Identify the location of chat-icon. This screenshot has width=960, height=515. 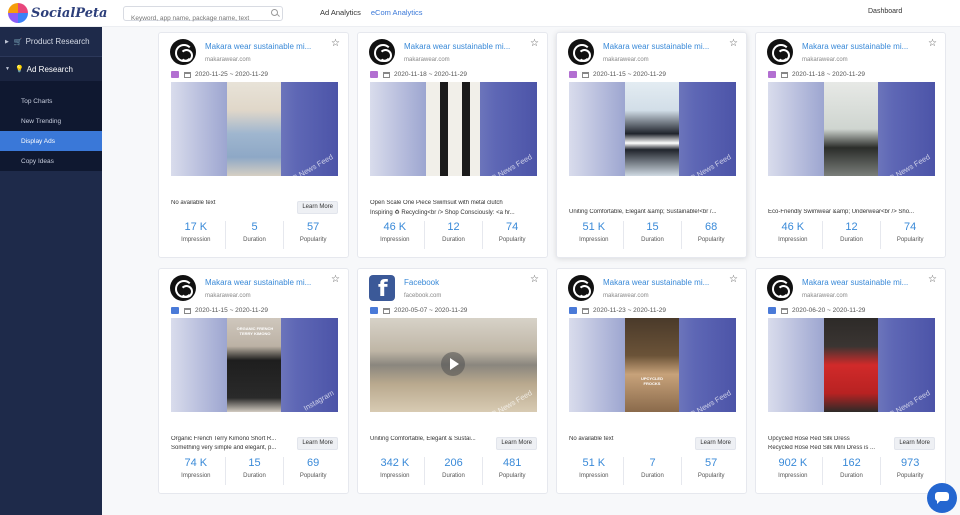
(942, 498).